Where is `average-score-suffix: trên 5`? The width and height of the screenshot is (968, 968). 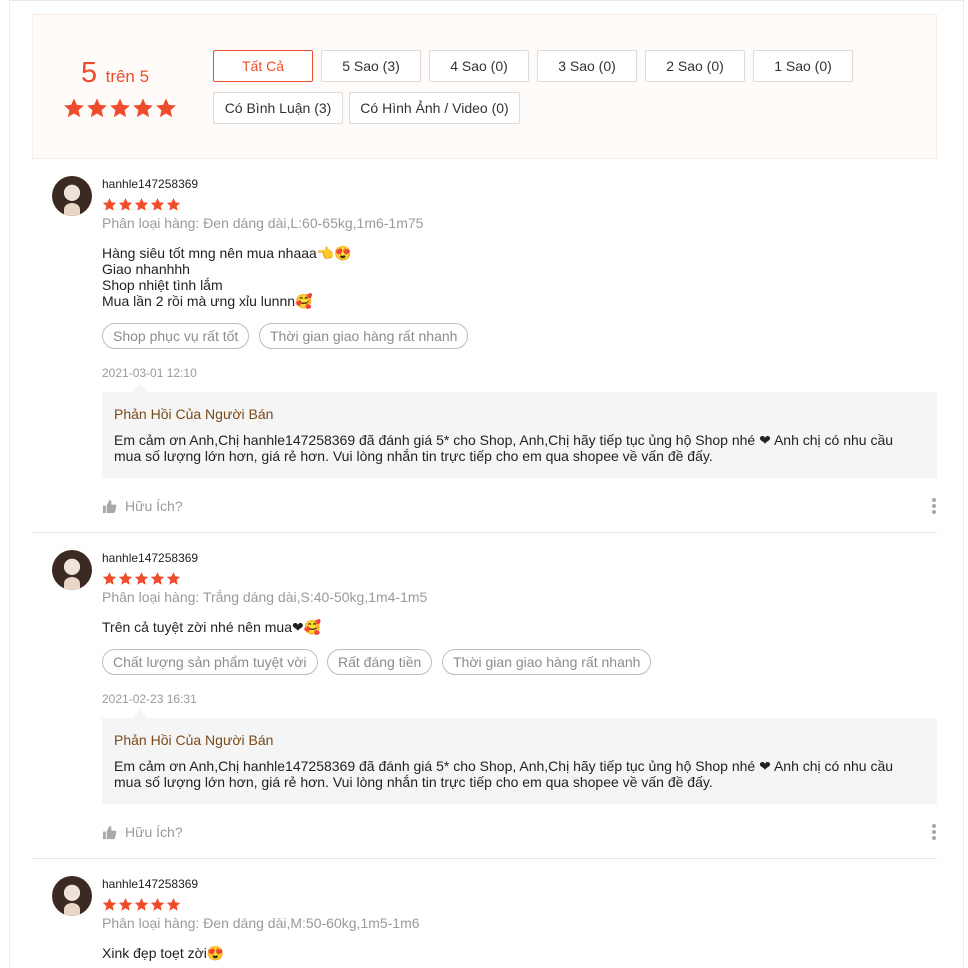
average-score-suffix: trên 5 is located at coordinates (127, 76).